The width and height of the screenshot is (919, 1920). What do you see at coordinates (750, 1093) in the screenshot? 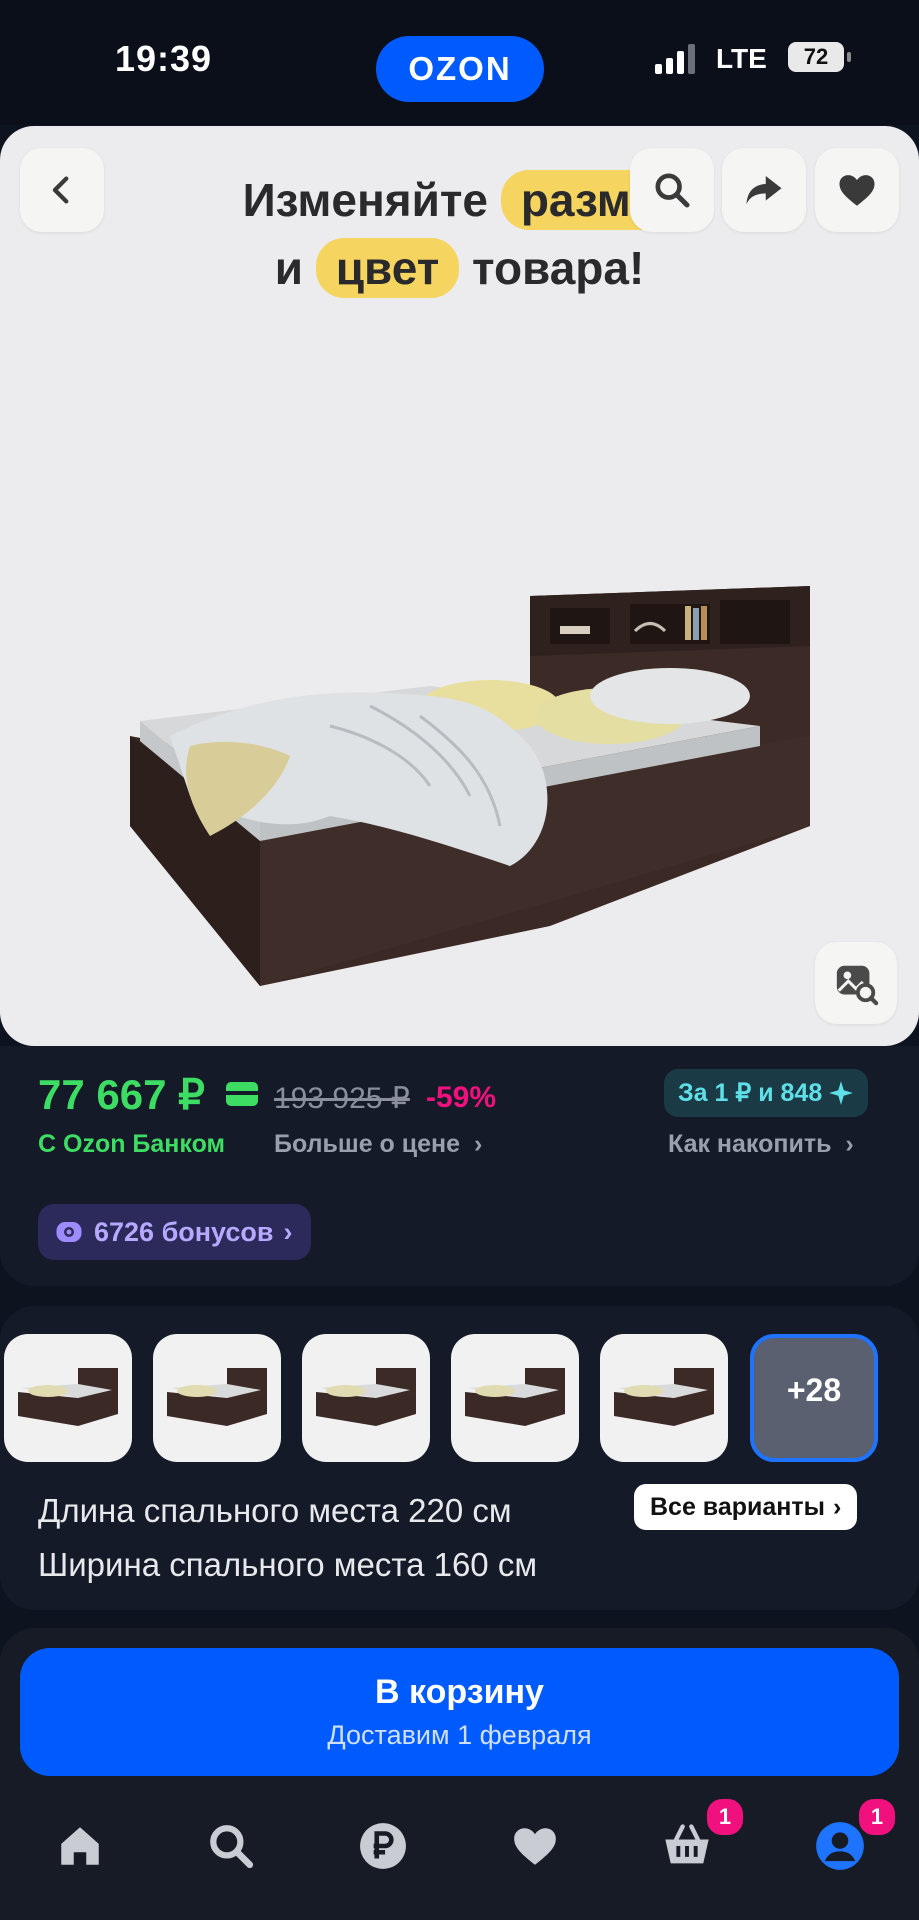
I see `installment-label: За 1 ₽ и 848` at bounding box center [750, 1093].